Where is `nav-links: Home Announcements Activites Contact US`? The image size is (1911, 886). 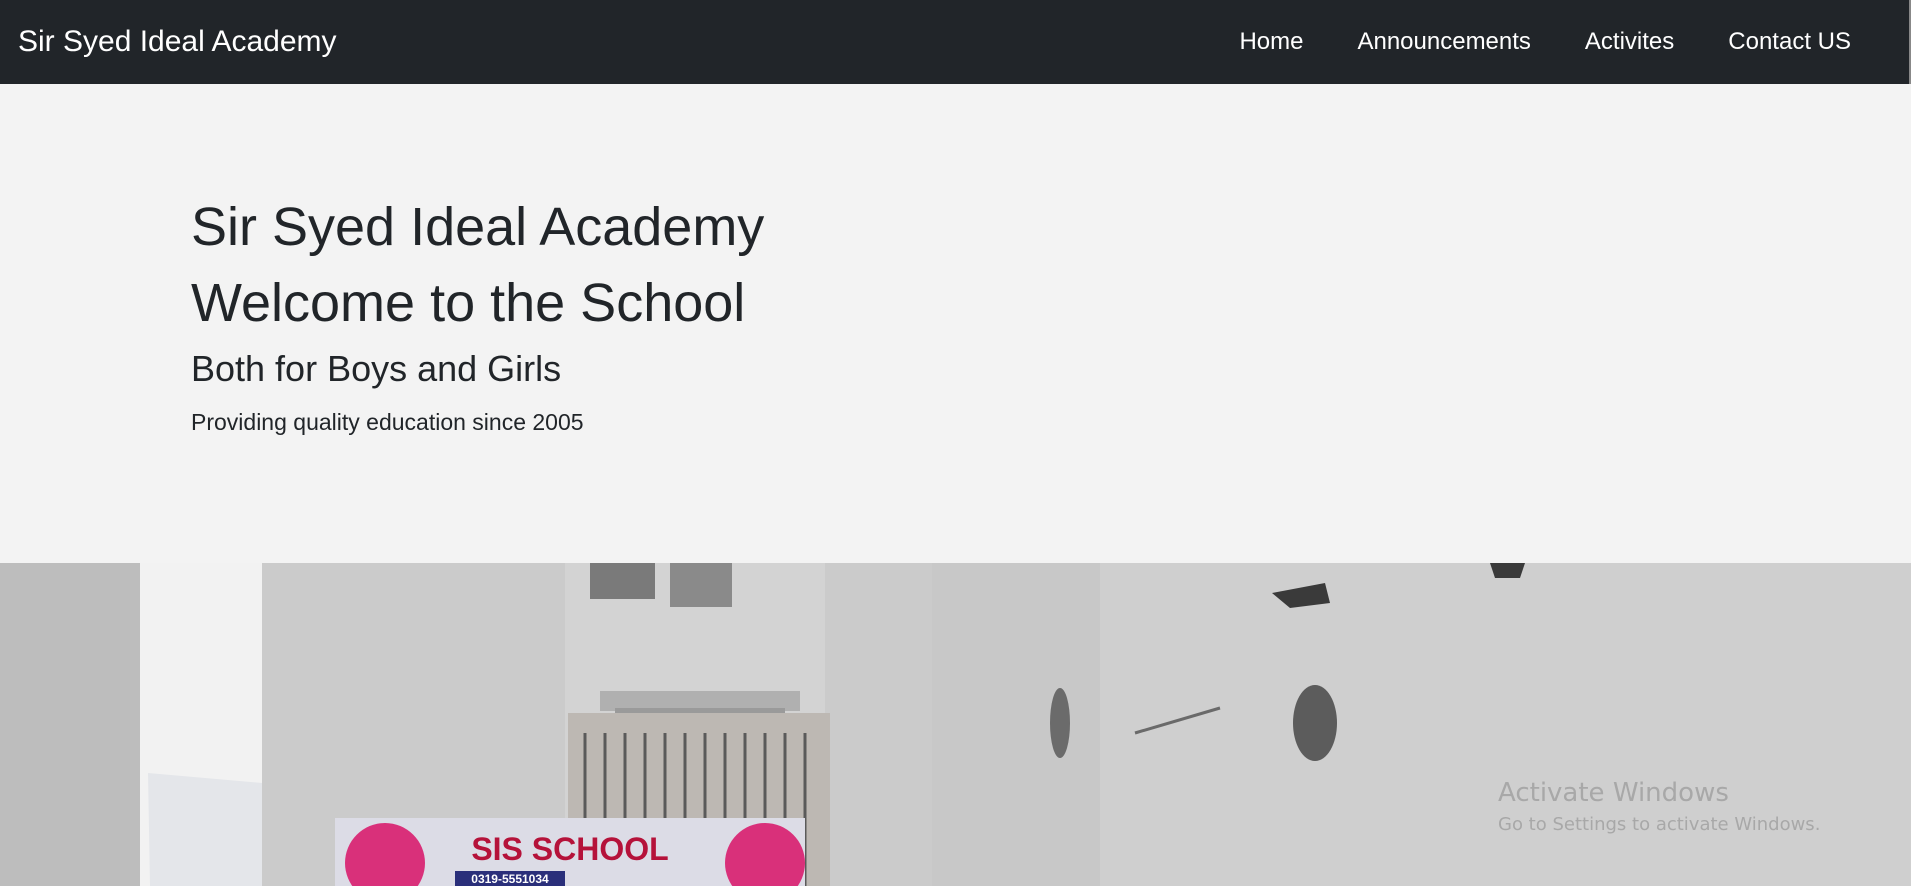
nav-links: Home Announcements Activites Contact US is located at coordinates (1541, 42).